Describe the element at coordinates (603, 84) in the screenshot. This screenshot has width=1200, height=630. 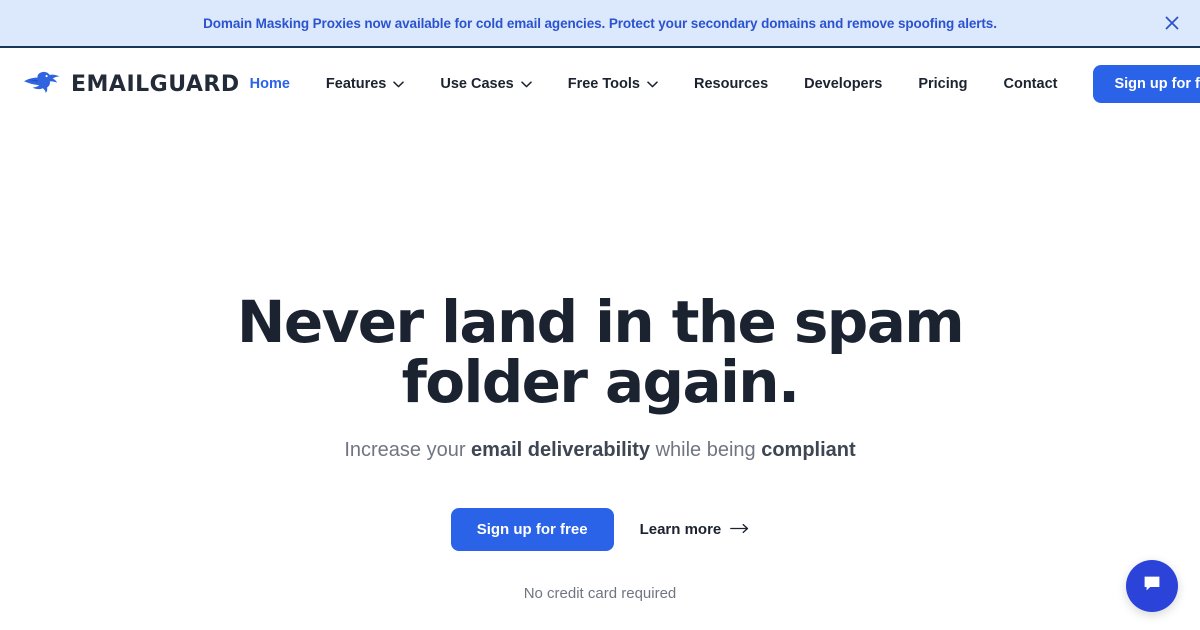
I see `nav-item-label: Free Tools` at that location.